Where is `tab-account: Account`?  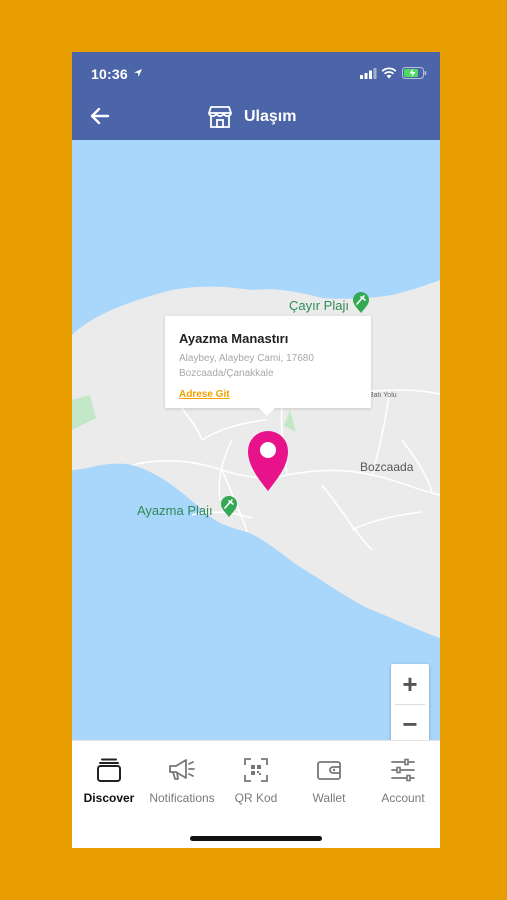 tab-account: Account is located at coordinates (403, 781).